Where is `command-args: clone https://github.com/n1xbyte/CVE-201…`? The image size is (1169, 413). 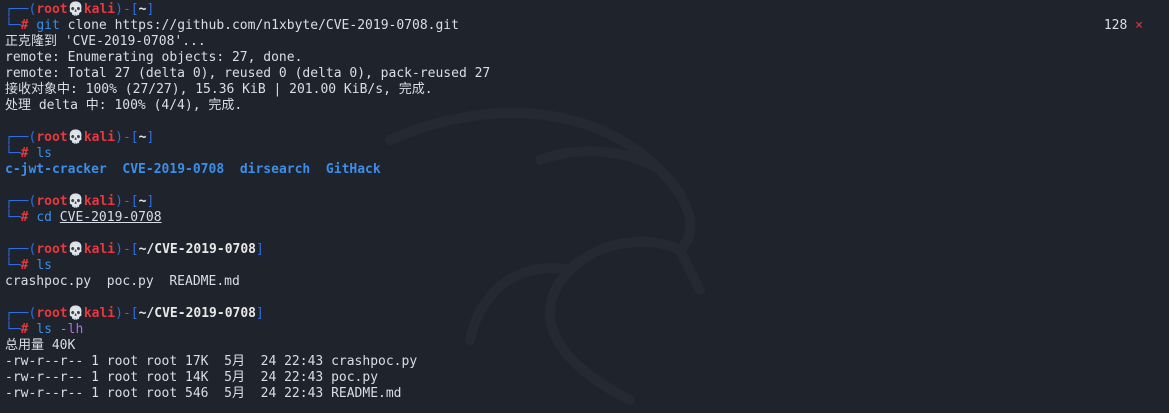
command-args: clone https://github.com/n1xbyte/CVE-201… is located at coordinates (263, 25).